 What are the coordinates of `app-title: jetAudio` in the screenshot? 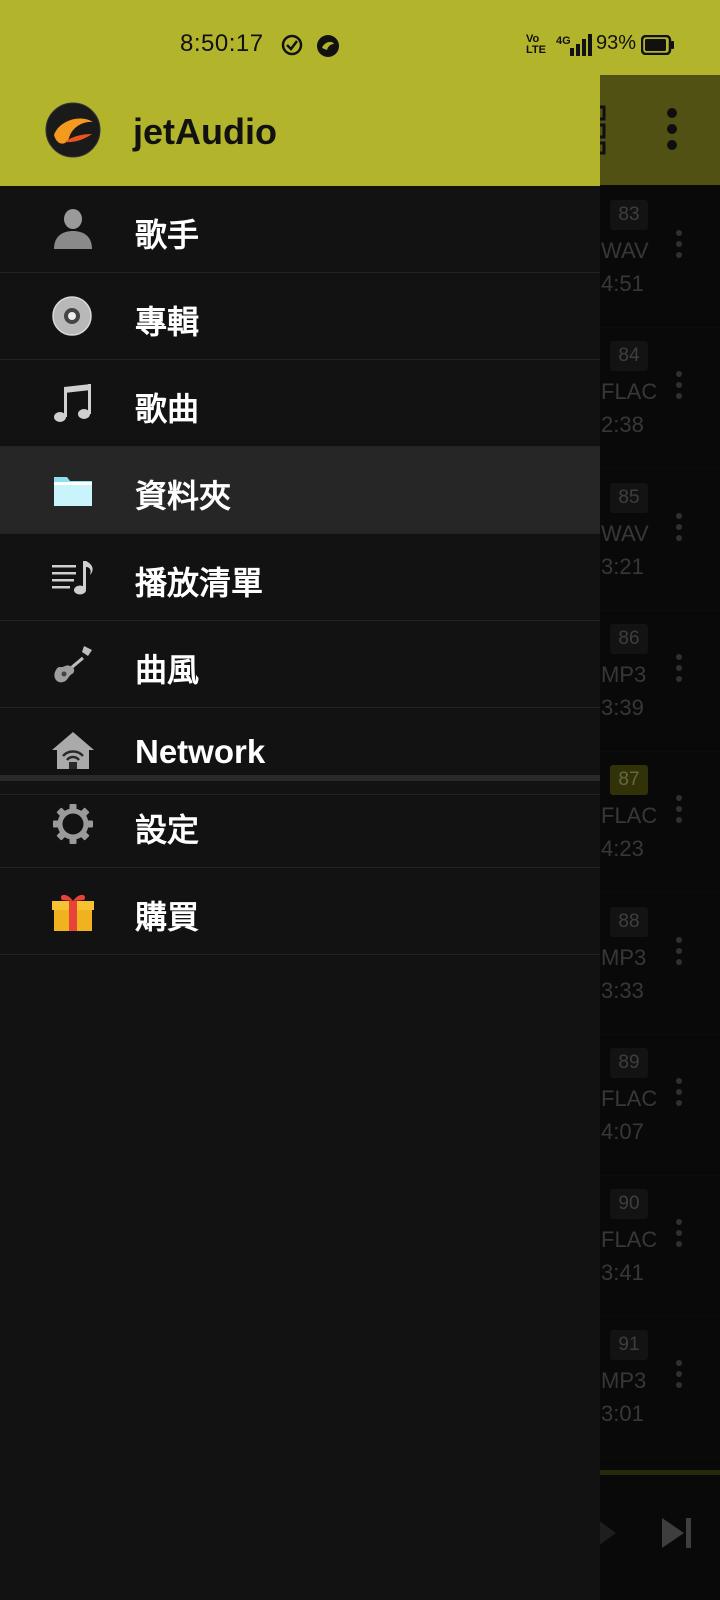 It's located at (205, 131).